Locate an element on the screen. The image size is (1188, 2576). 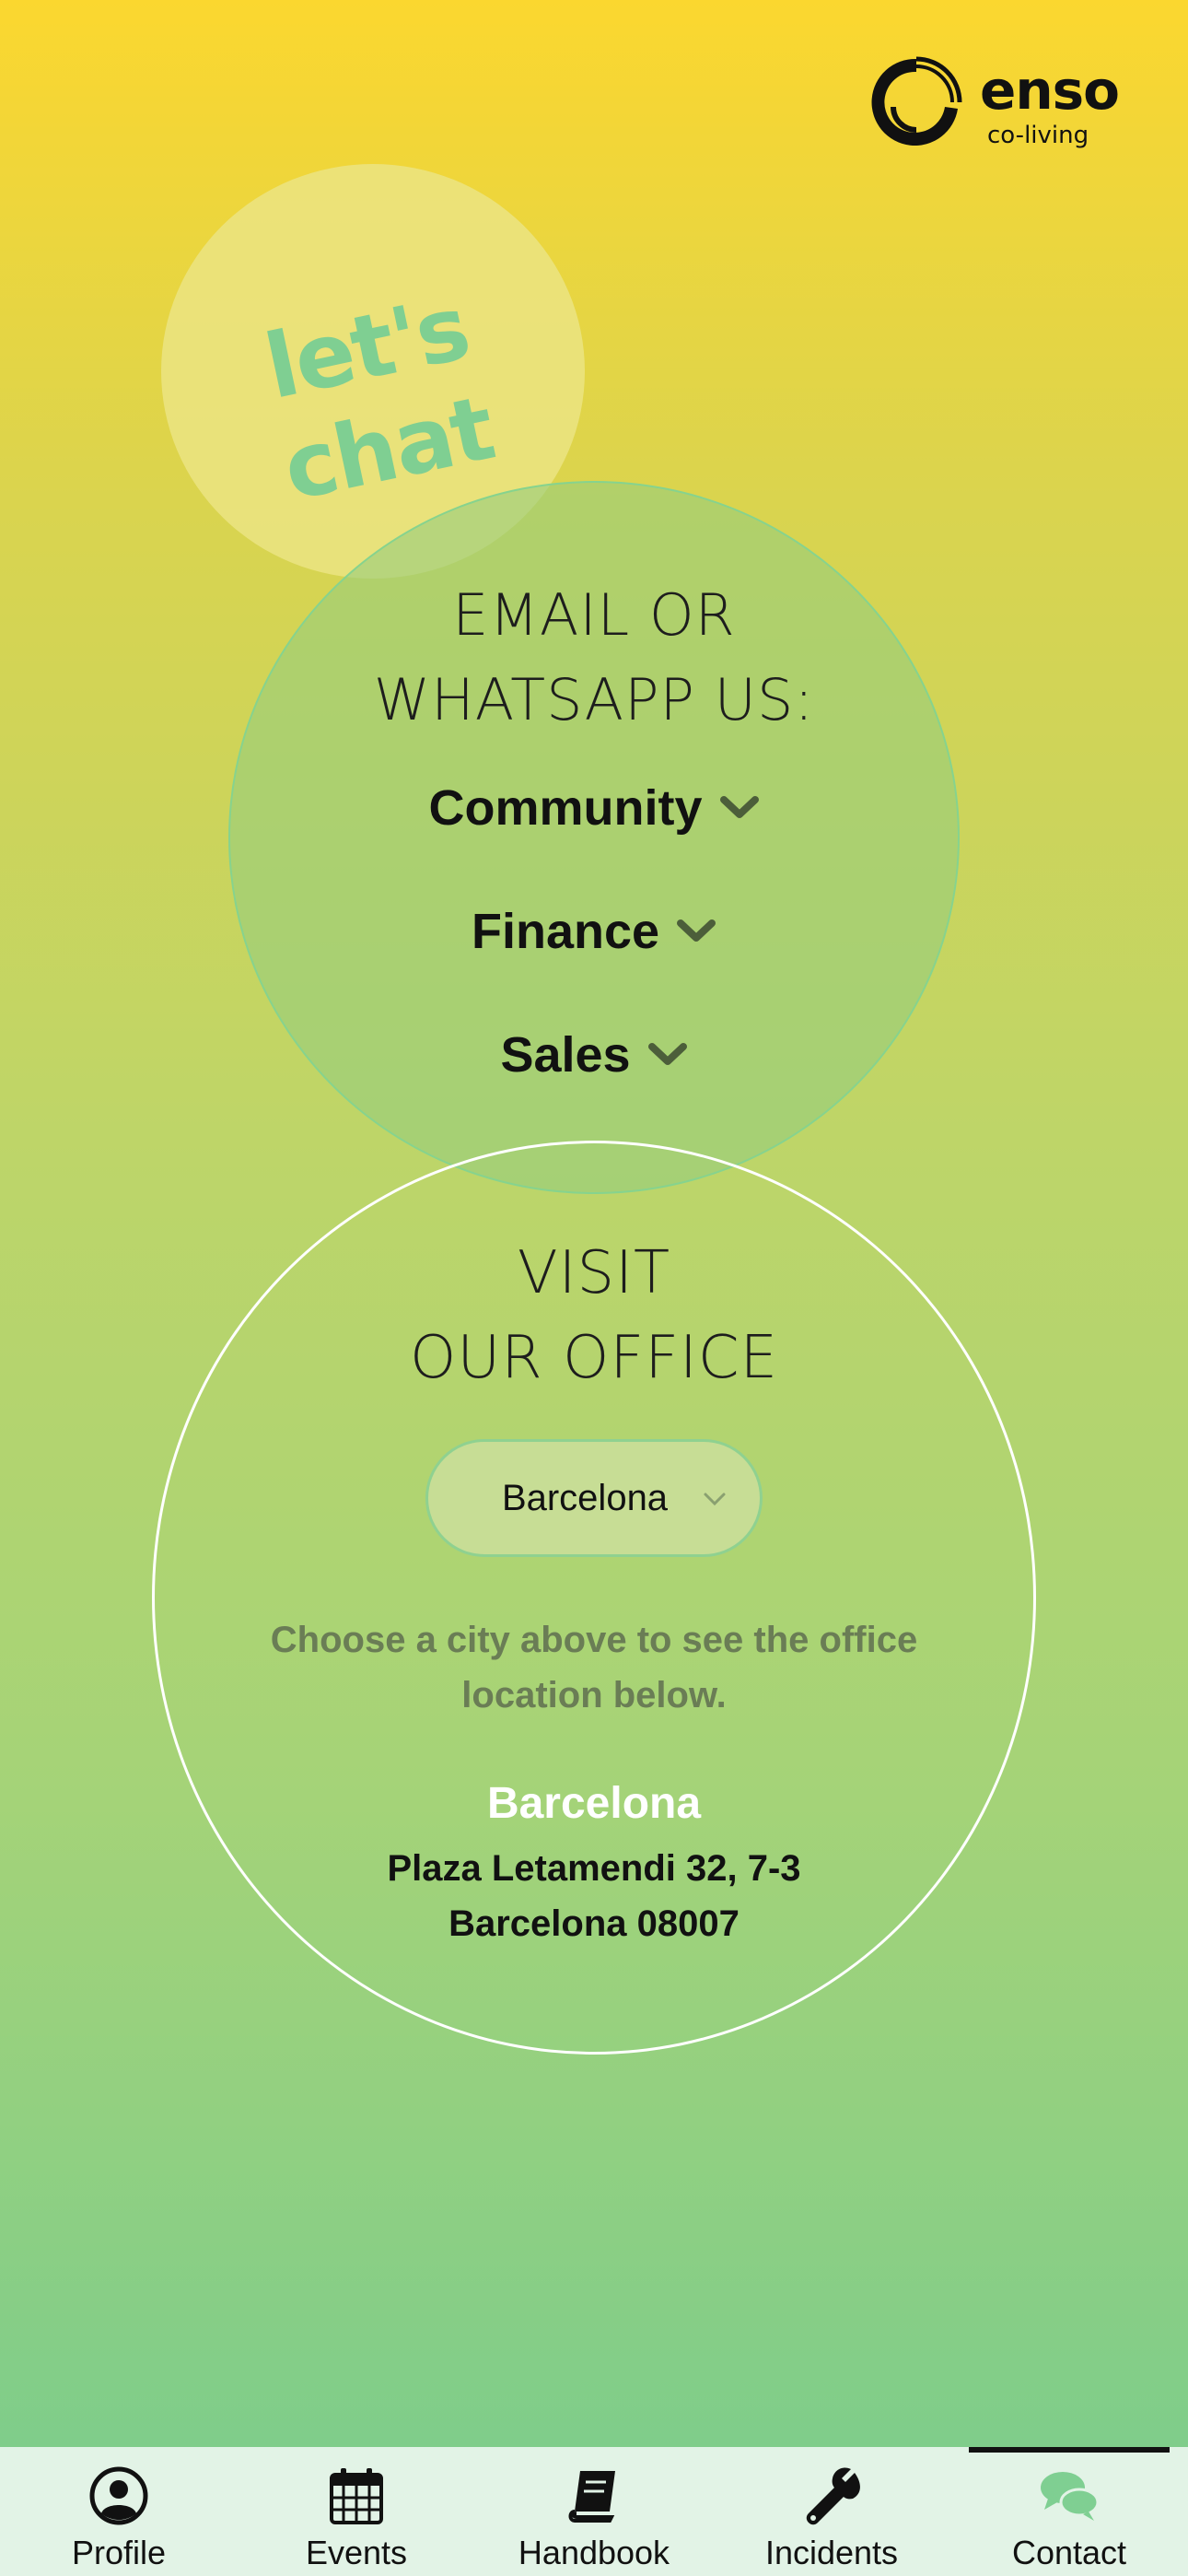
city-select: Barcelona is located at coordinates (594, 1498).